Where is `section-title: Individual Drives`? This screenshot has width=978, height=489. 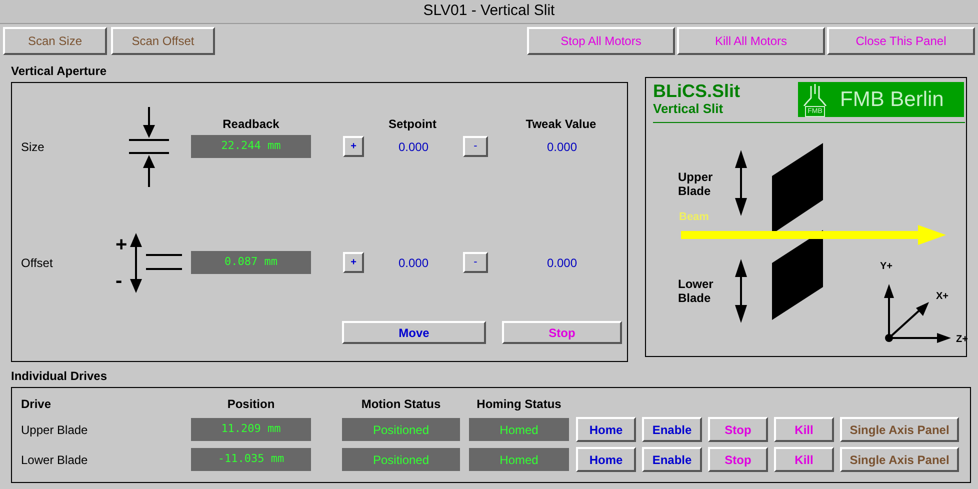
section-title: Individual Drives is located at coordinates (59, 376).